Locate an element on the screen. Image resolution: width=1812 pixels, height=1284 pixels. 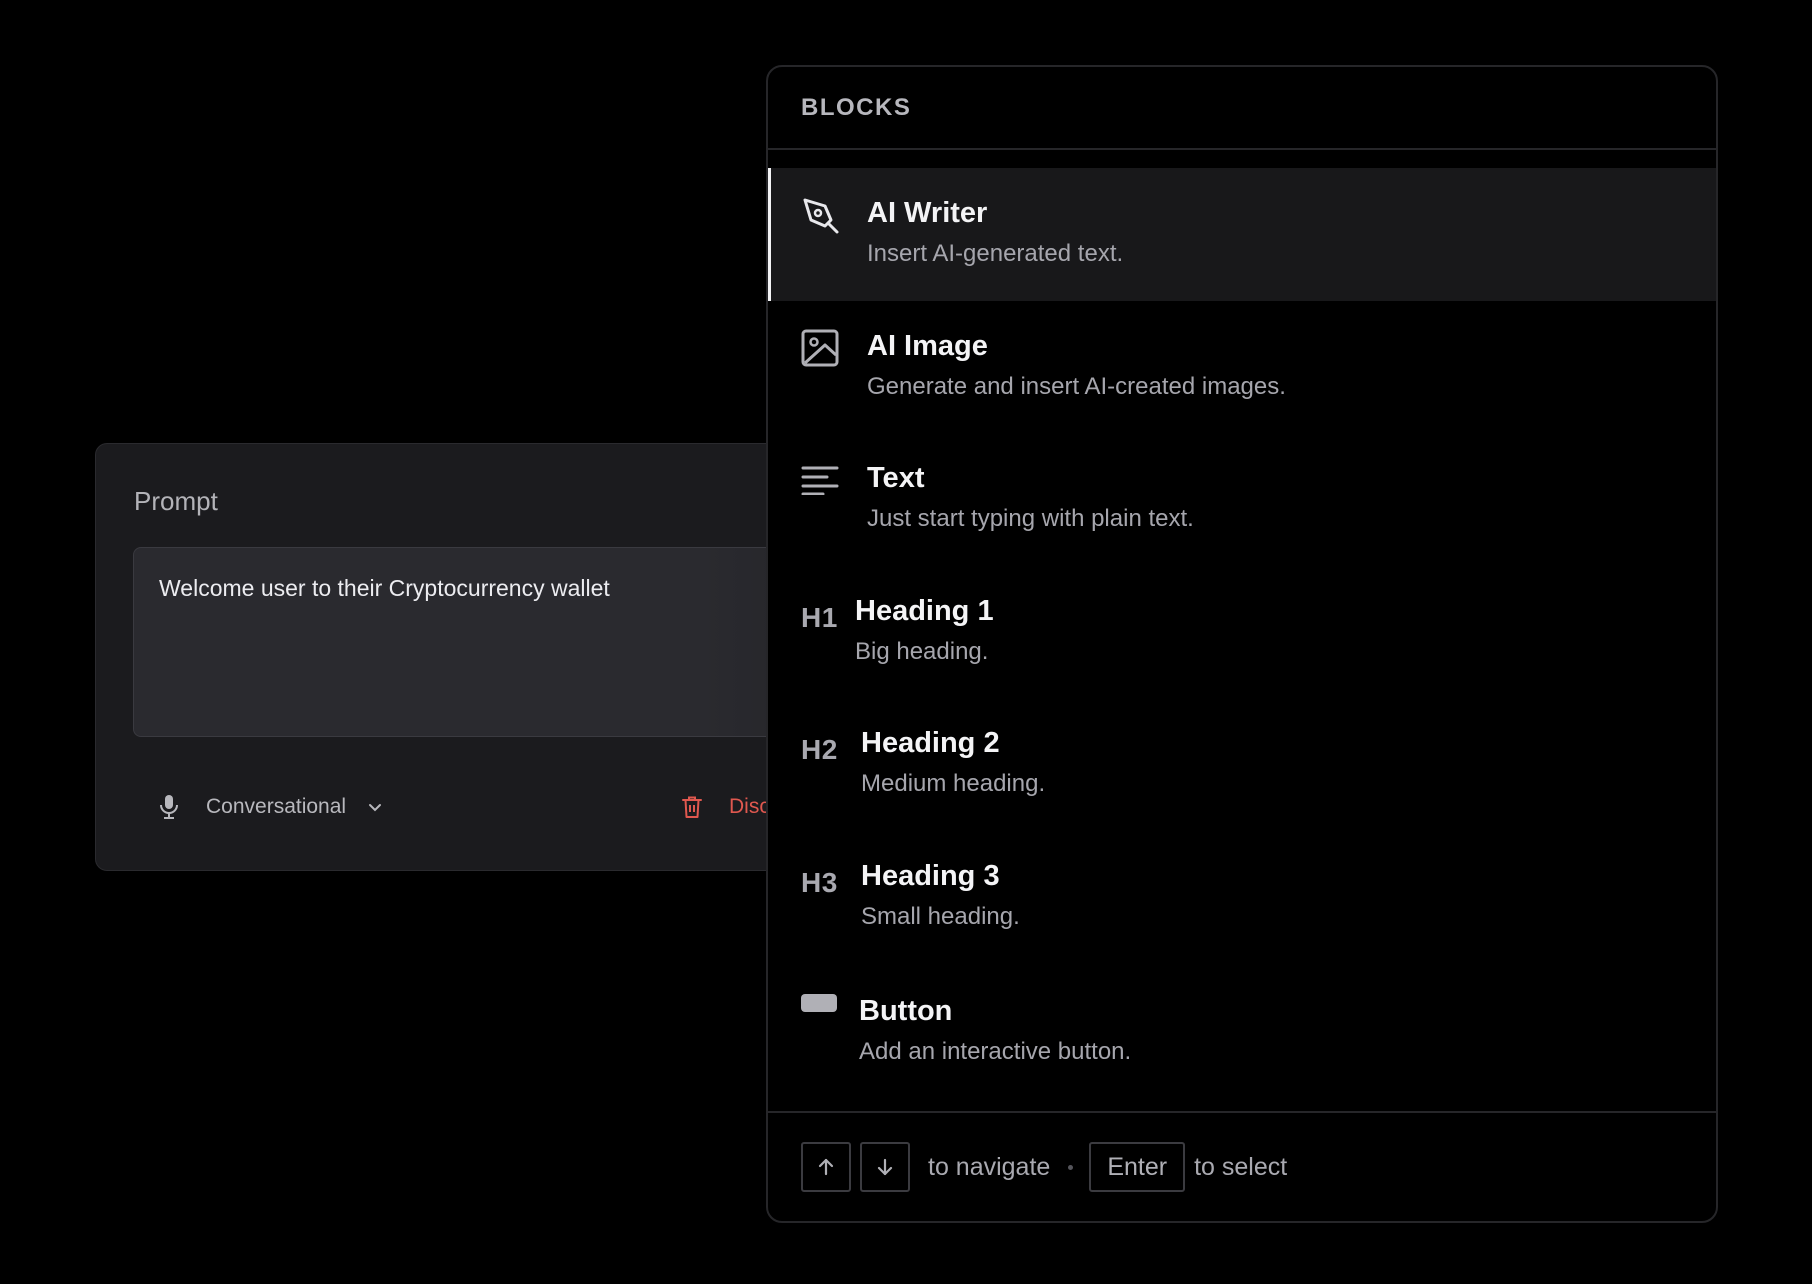
button-glyph is located at coordinates (819, 1003).